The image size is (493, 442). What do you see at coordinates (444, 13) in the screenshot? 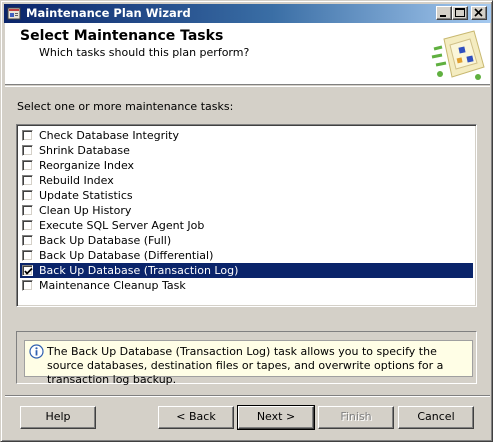
I see `minimize-button` at bounding box center [444, 13].